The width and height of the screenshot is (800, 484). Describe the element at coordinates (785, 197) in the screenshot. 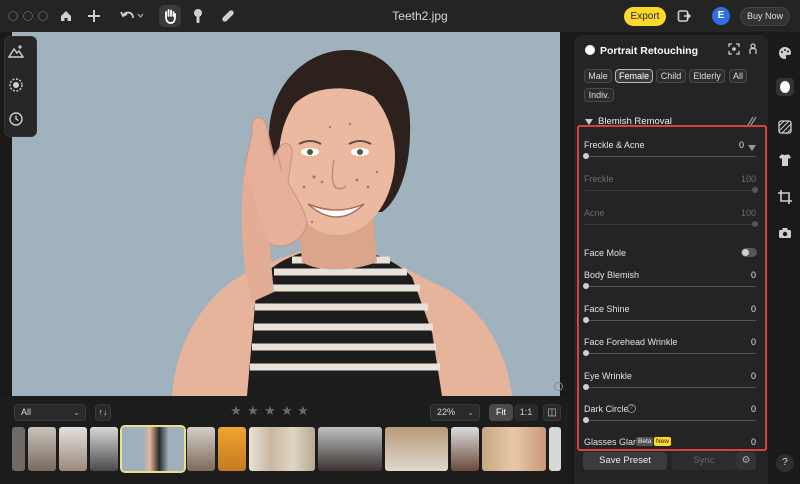

I see `crop-icon` at that location.